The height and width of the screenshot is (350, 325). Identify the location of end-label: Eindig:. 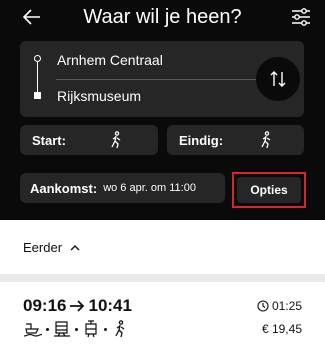
(201, 140).